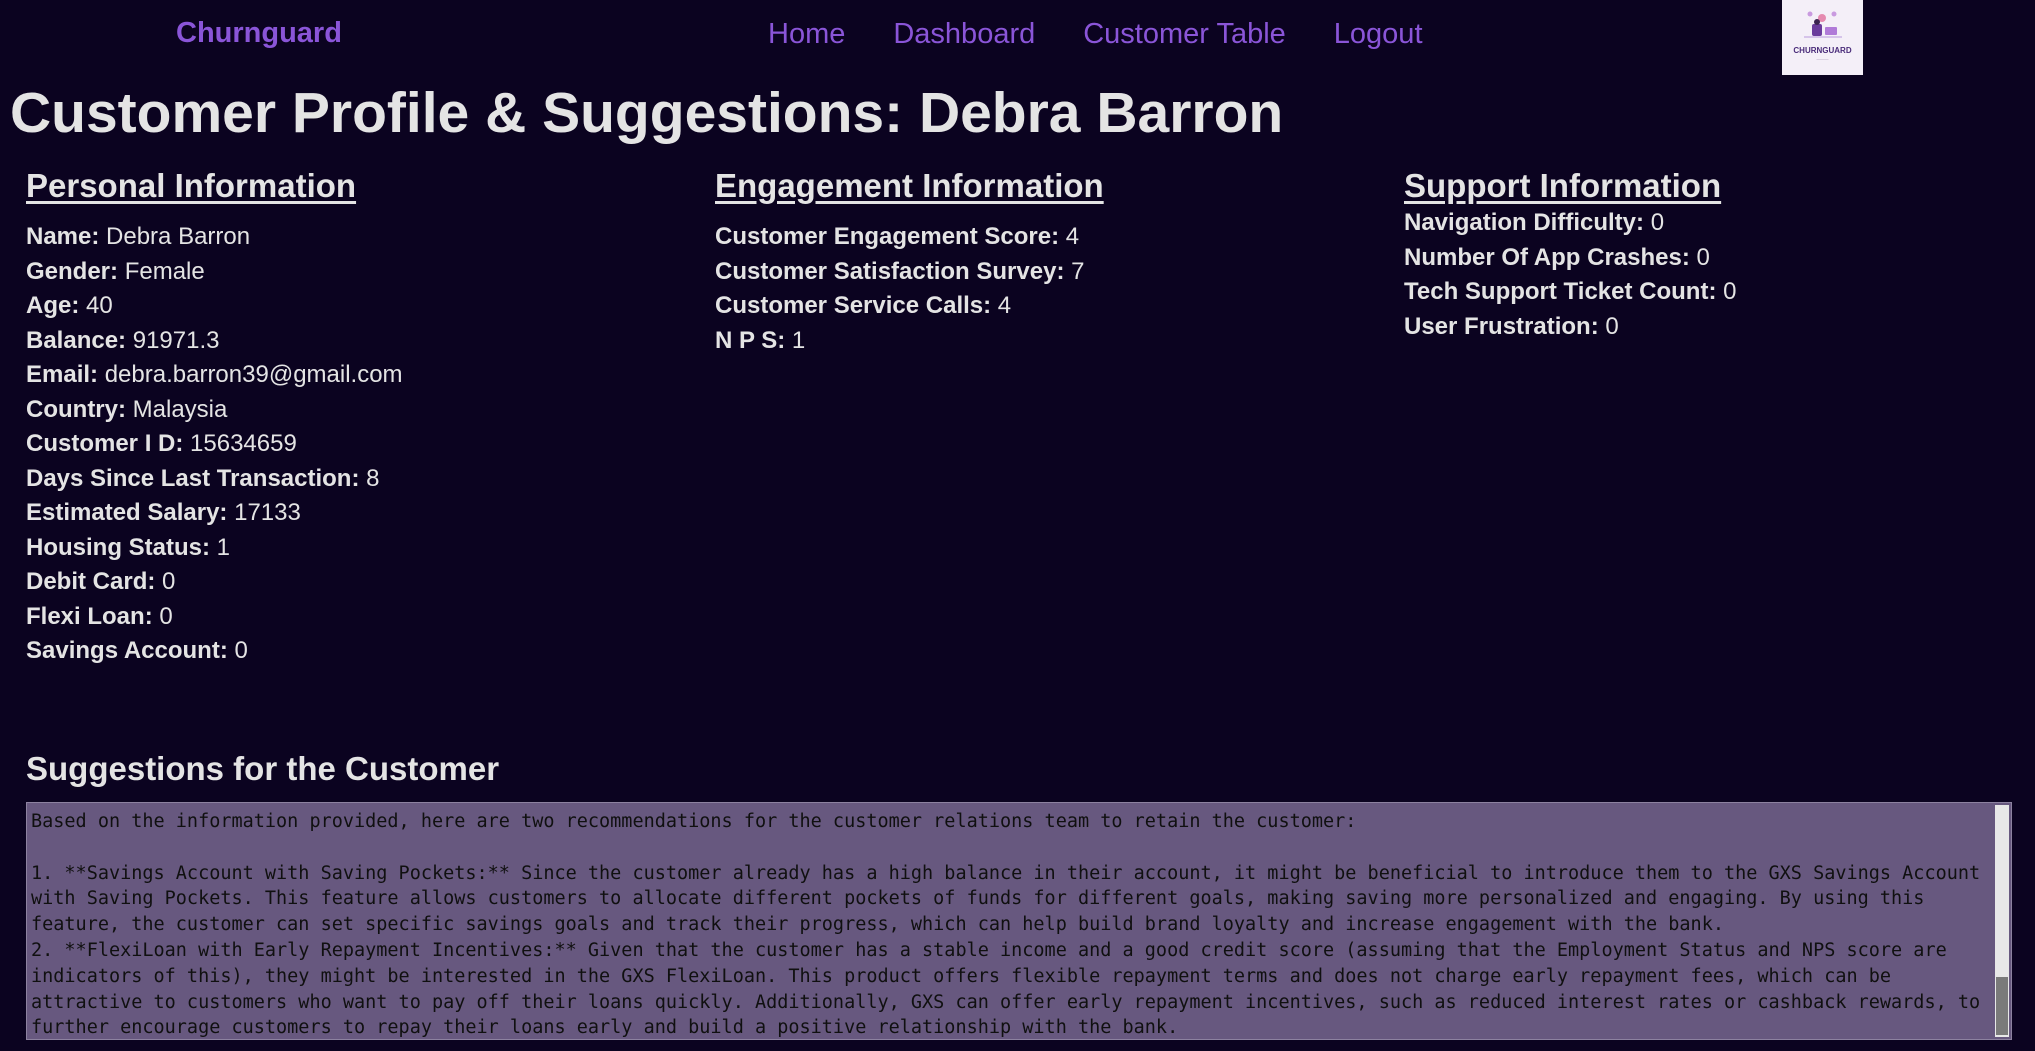 This screenshot has width=2035, height=1051. Describe the element at coordinates (91, 581) in the screenshot. I see `info-label: Debit Card:` at that location.